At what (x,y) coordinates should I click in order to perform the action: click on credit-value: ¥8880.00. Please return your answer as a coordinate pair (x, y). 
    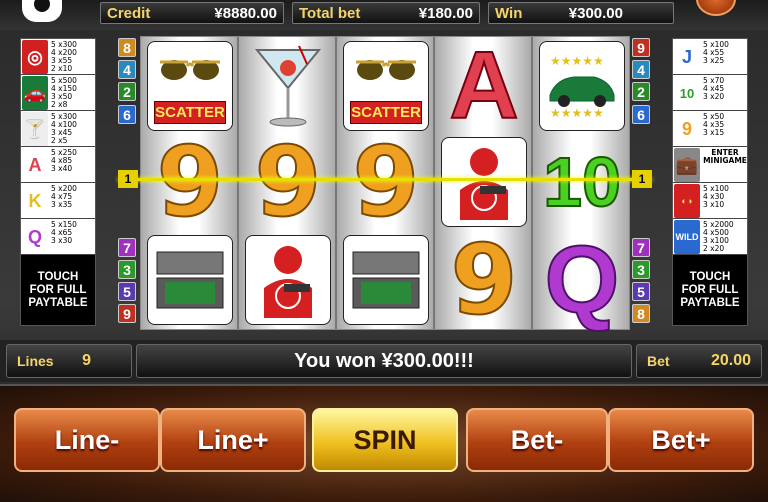
    Looking at the image, I should click on (245, 13).